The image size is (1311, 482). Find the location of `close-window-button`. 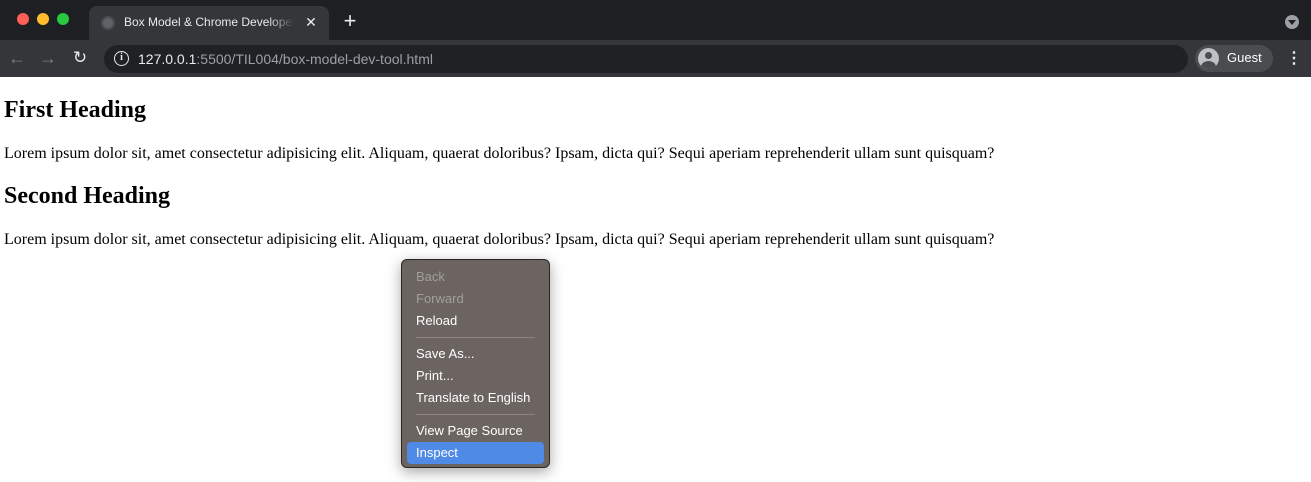

close-window-button is located at coordinates (23, 19).